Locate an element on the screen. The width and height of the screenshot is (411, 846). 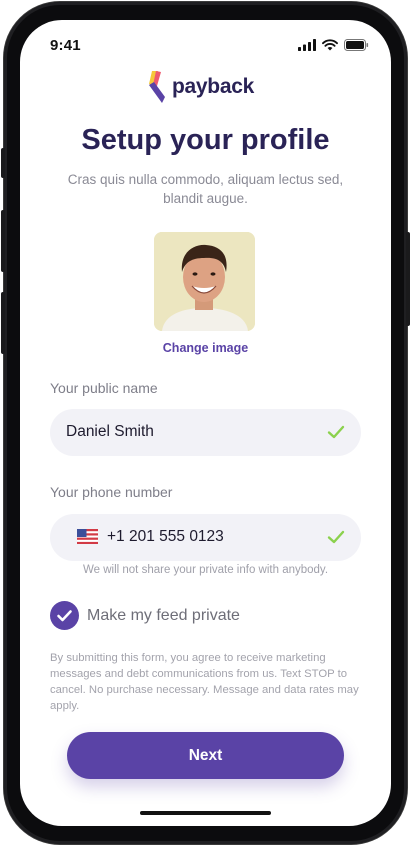
phone-value: +1 201 555 0123 is located at coordinates (165, 536).